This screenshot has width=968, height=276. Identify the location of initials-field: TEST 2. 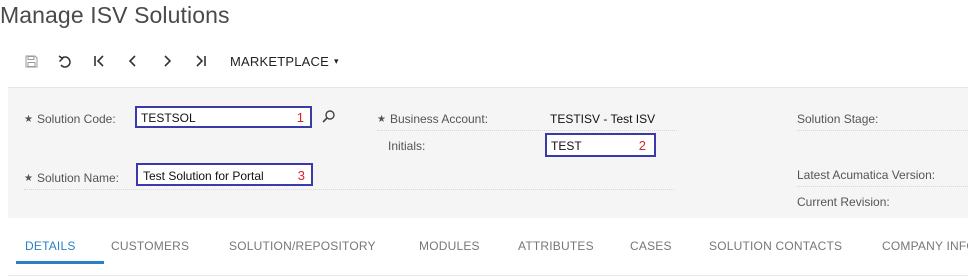
(600, 145).